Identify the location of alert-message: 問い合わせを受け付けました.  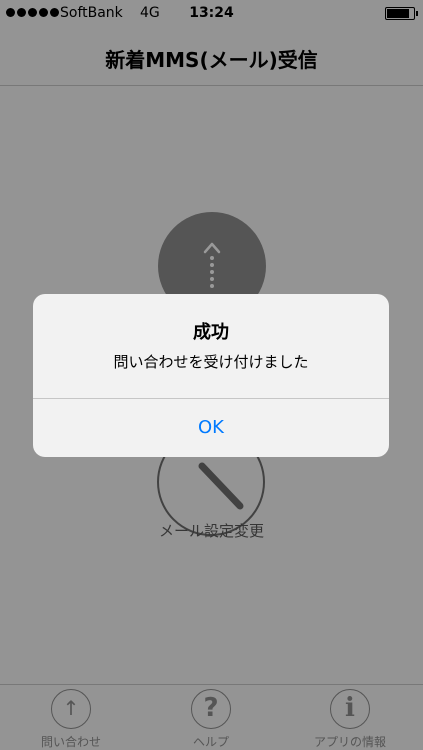
(211, 362).